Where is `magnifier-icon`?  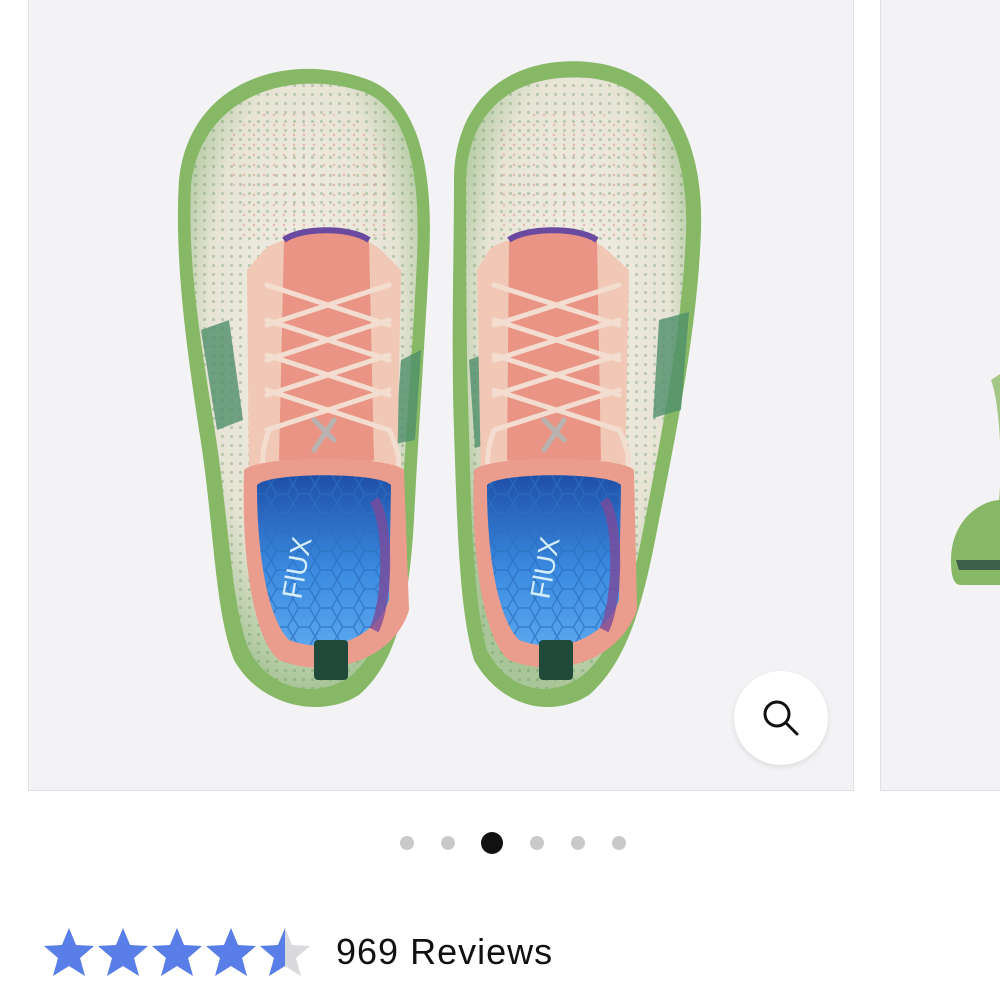 magnifier-icon is located at coordinates (781, 718).